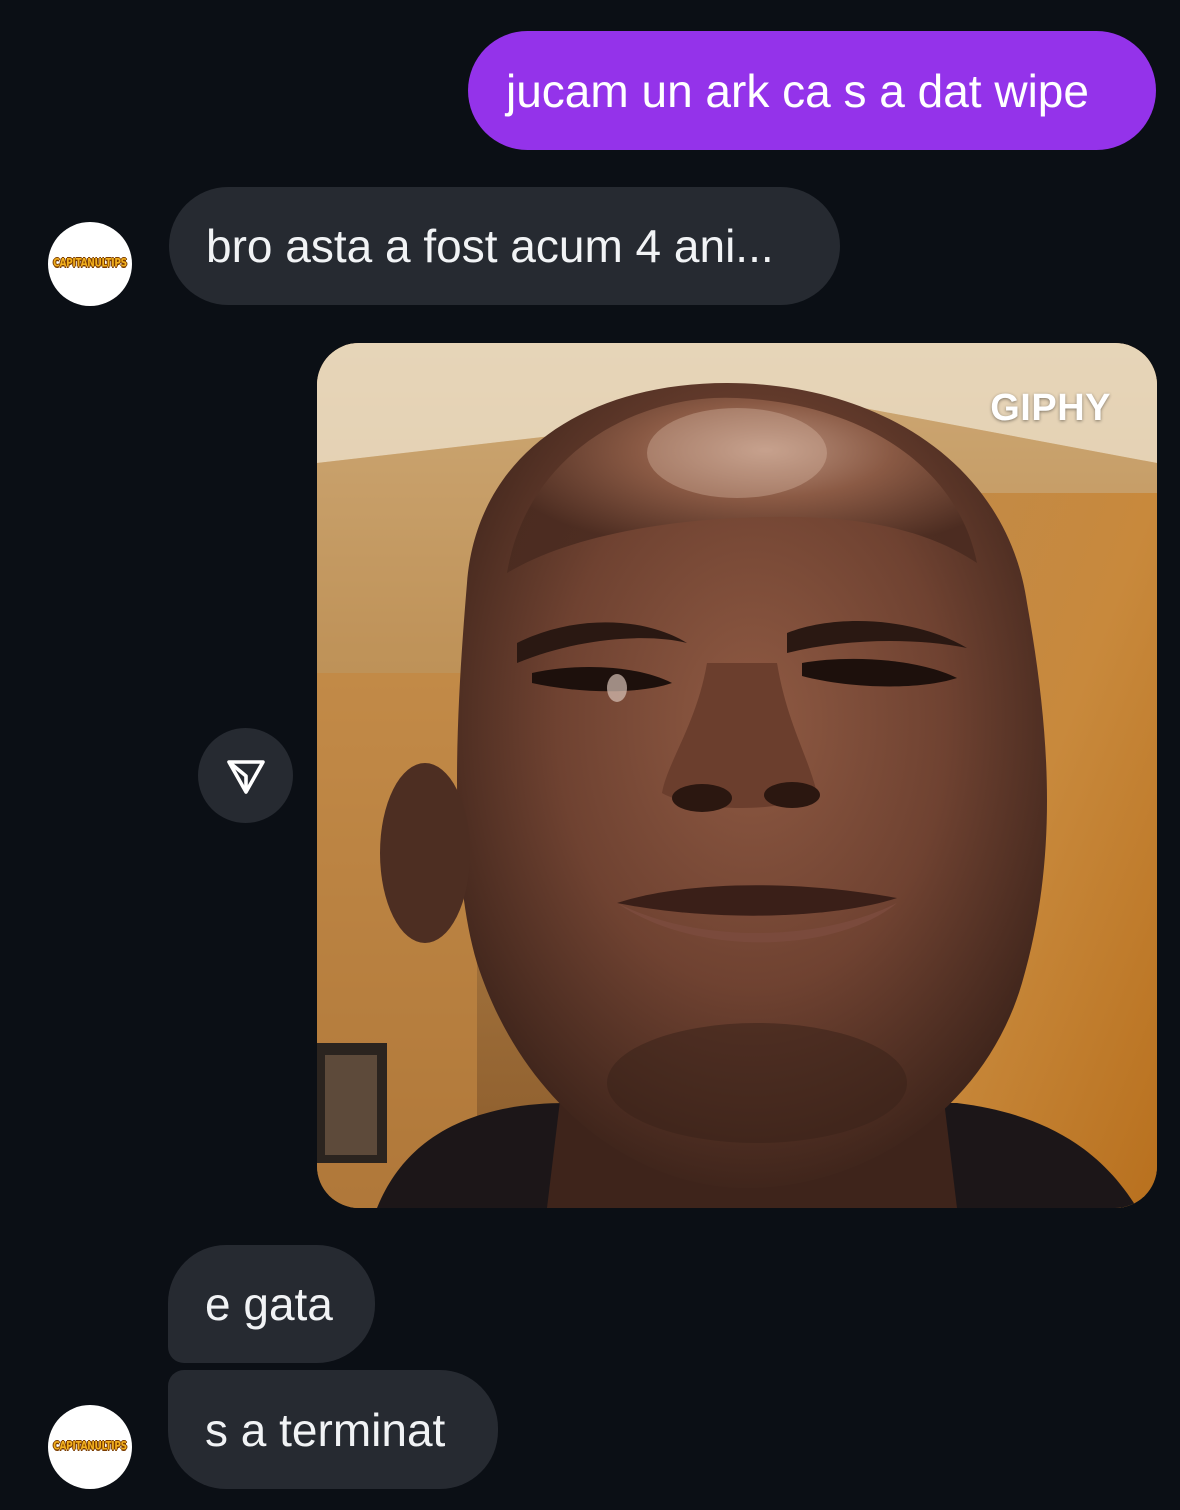 Image resolution: width=1180 pixels, height=1510 pixels. Describe the element at coordinates (797, 90) in the screenshot. I see `message-text: jucam un ark ca s a dat wipe` at that location.